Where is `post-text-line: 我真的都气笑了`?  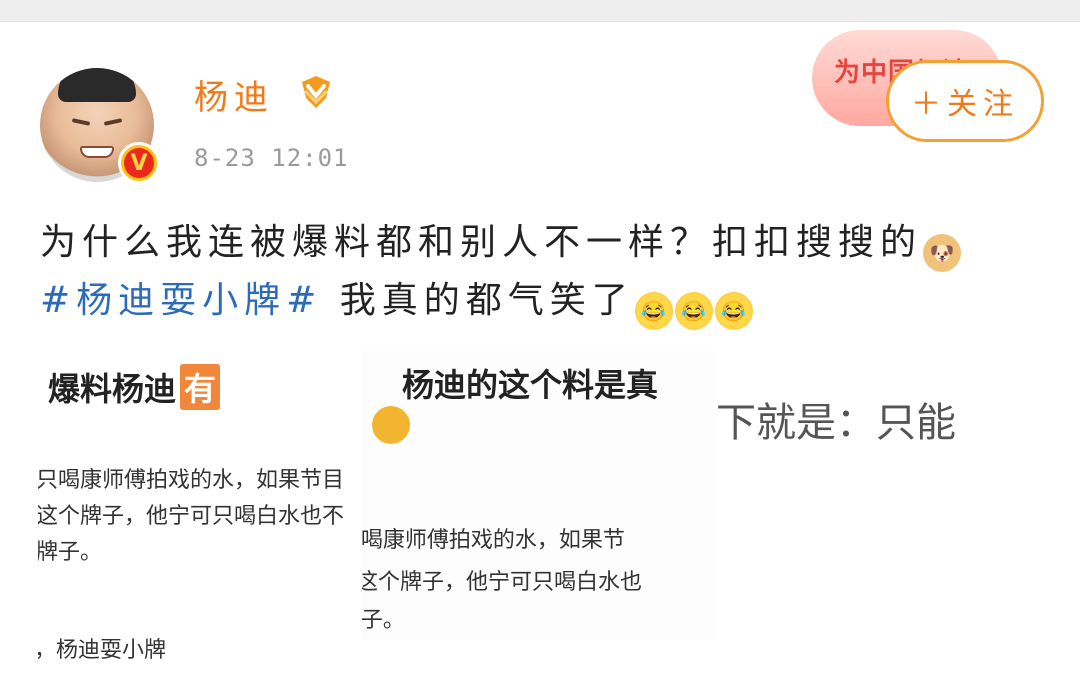
post-text-line: 我真的都气笑了 is located at coordinates (478, 300).